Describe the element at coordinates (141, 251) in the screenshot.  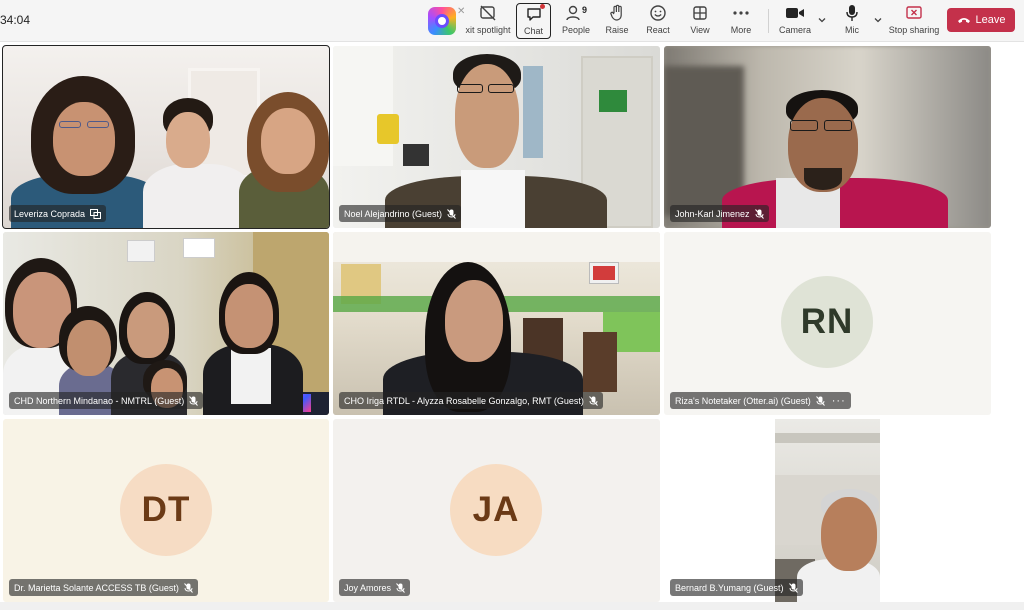
I see `background-aircon` at that location.